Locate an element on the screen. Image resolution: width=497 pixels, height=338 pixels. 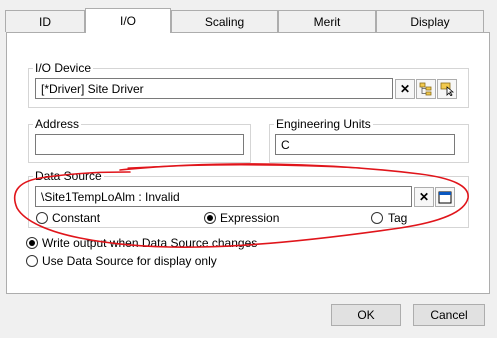
tab-io-label: I/O is located at coordinates (127, 21).